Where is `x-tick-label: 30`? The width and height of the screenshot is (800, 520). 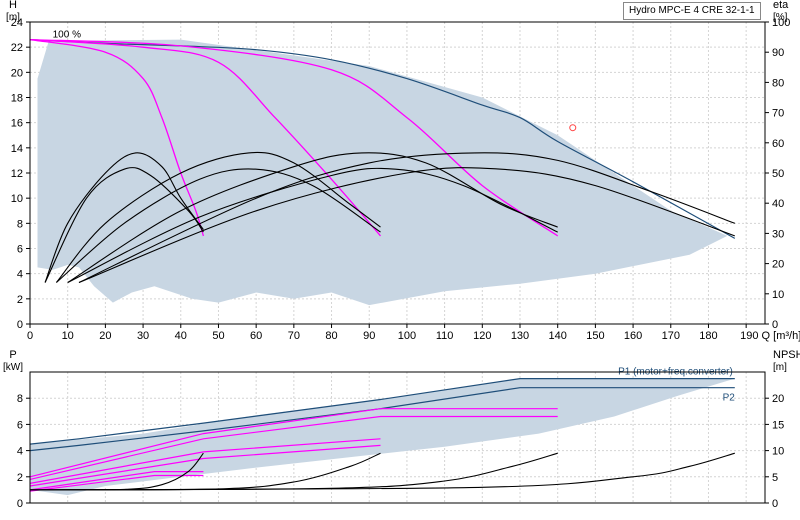 x-tick-label: 30 is located at coordinates (143, 336).